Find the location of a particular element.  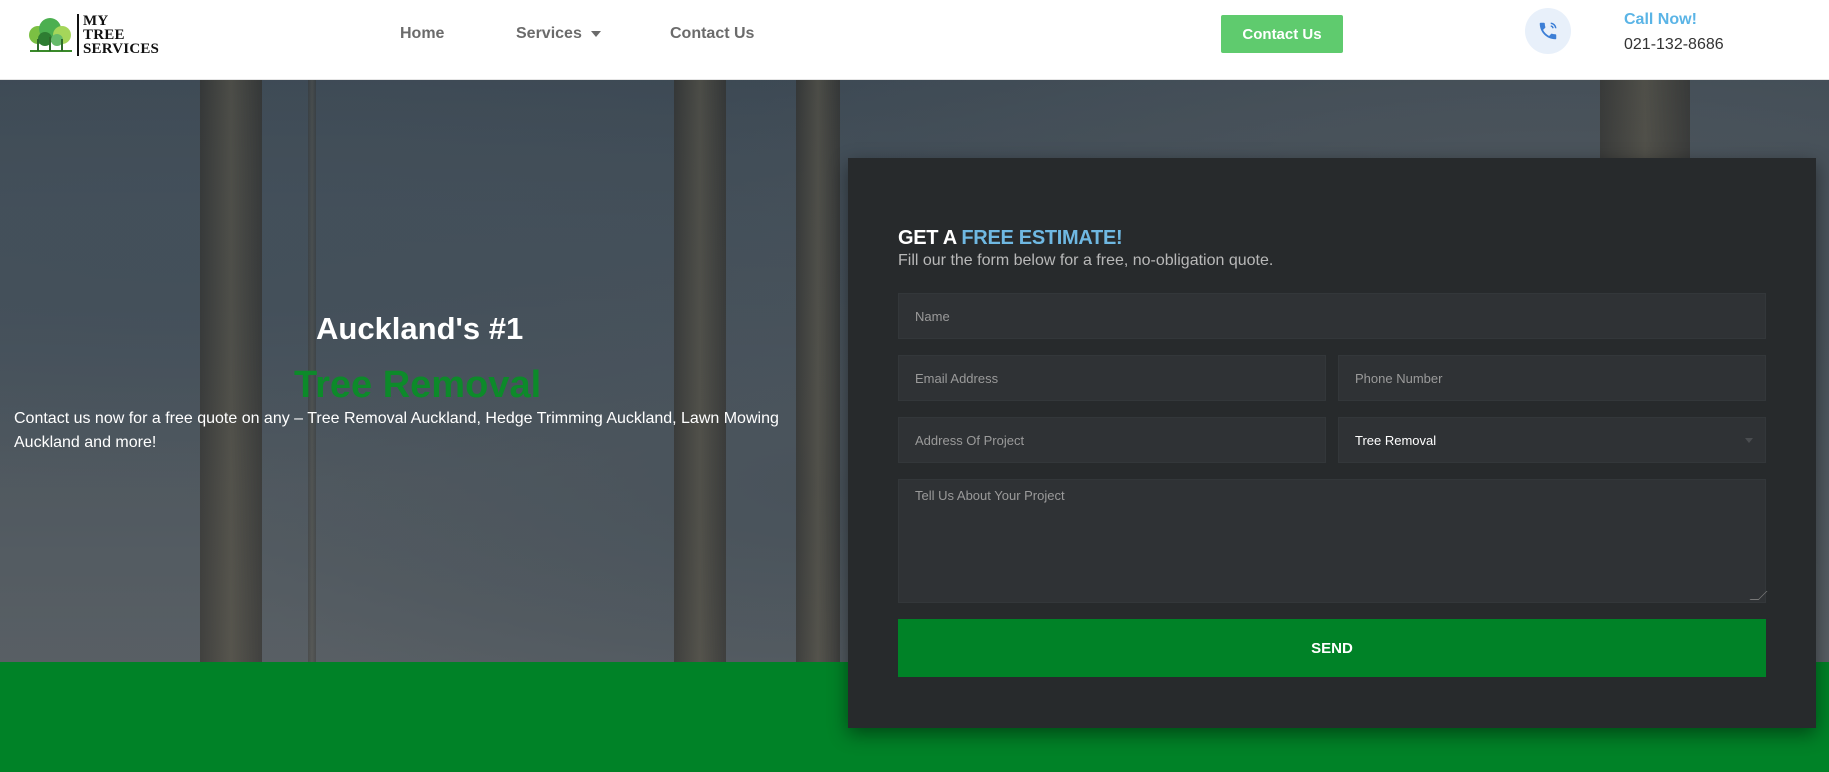

hero-heading: Auckland's #1 is located at coordinates (420, 328).